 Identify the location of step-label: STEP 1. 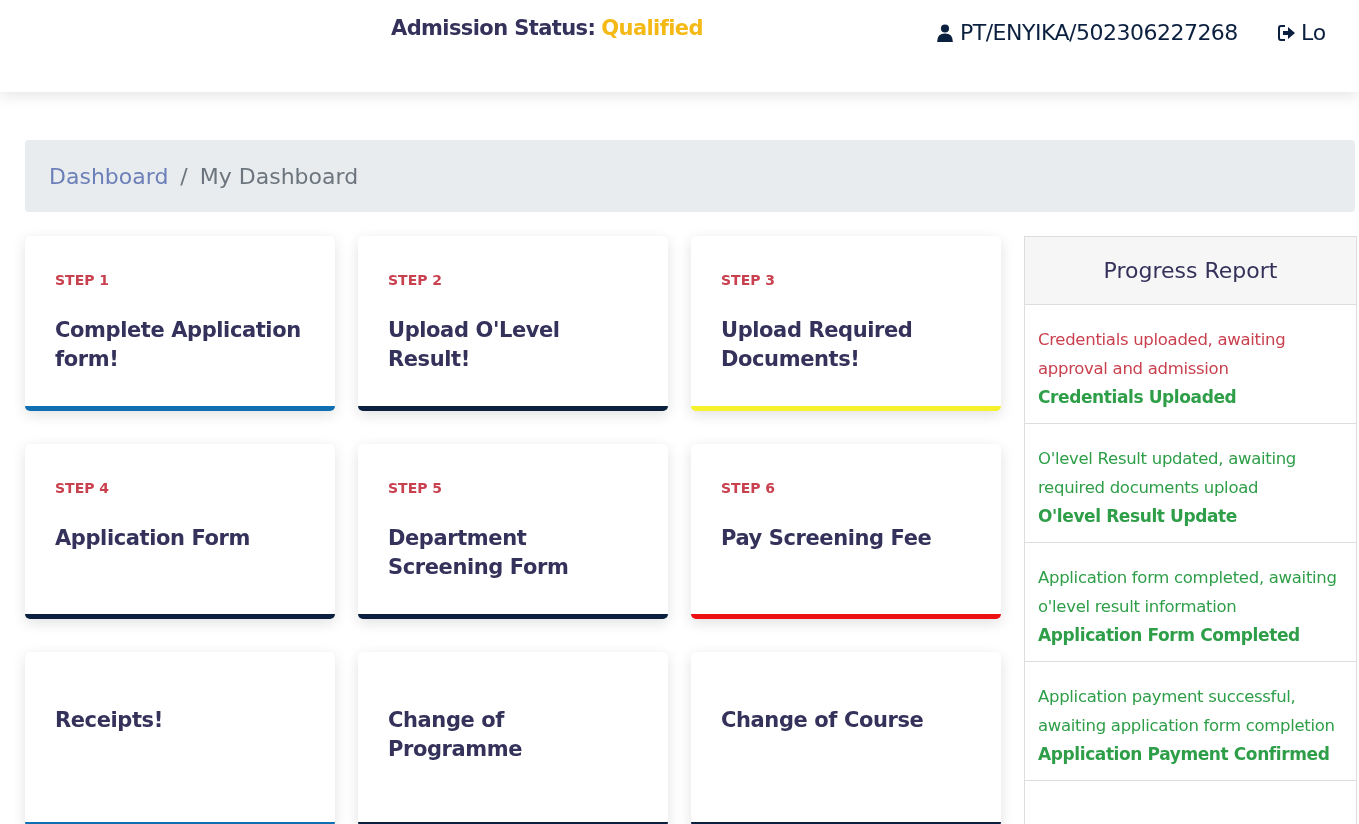
(83, 280).